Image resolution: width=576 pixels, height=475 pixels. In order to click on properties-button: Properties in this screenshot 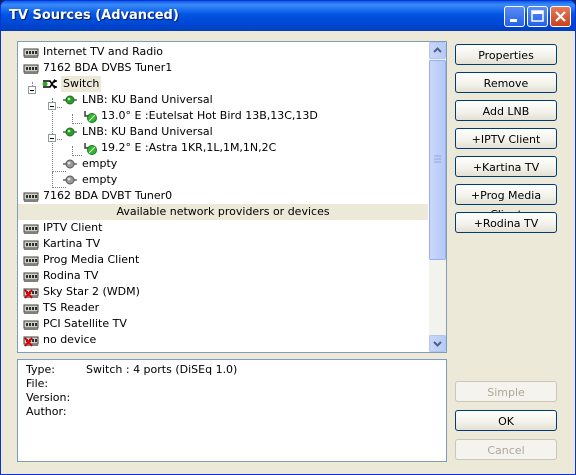, I will do `click(506, 54)`.